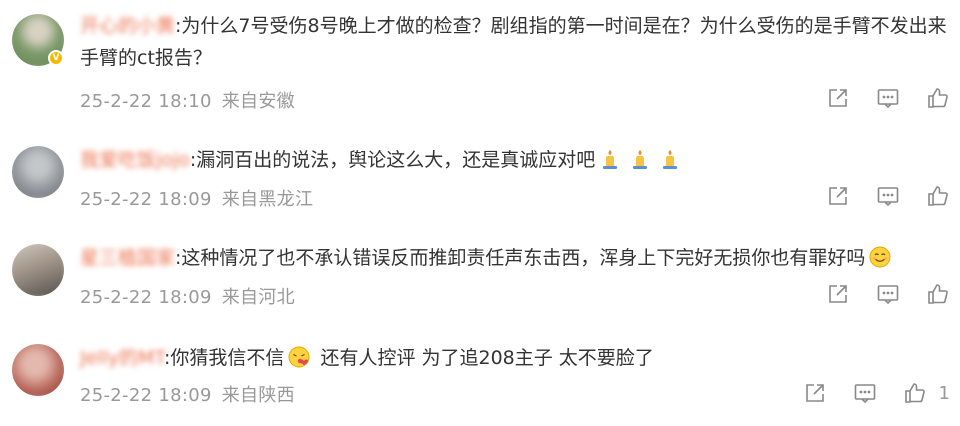  I want to click on comment-body: :你猜我信不信, so click(224, 358).